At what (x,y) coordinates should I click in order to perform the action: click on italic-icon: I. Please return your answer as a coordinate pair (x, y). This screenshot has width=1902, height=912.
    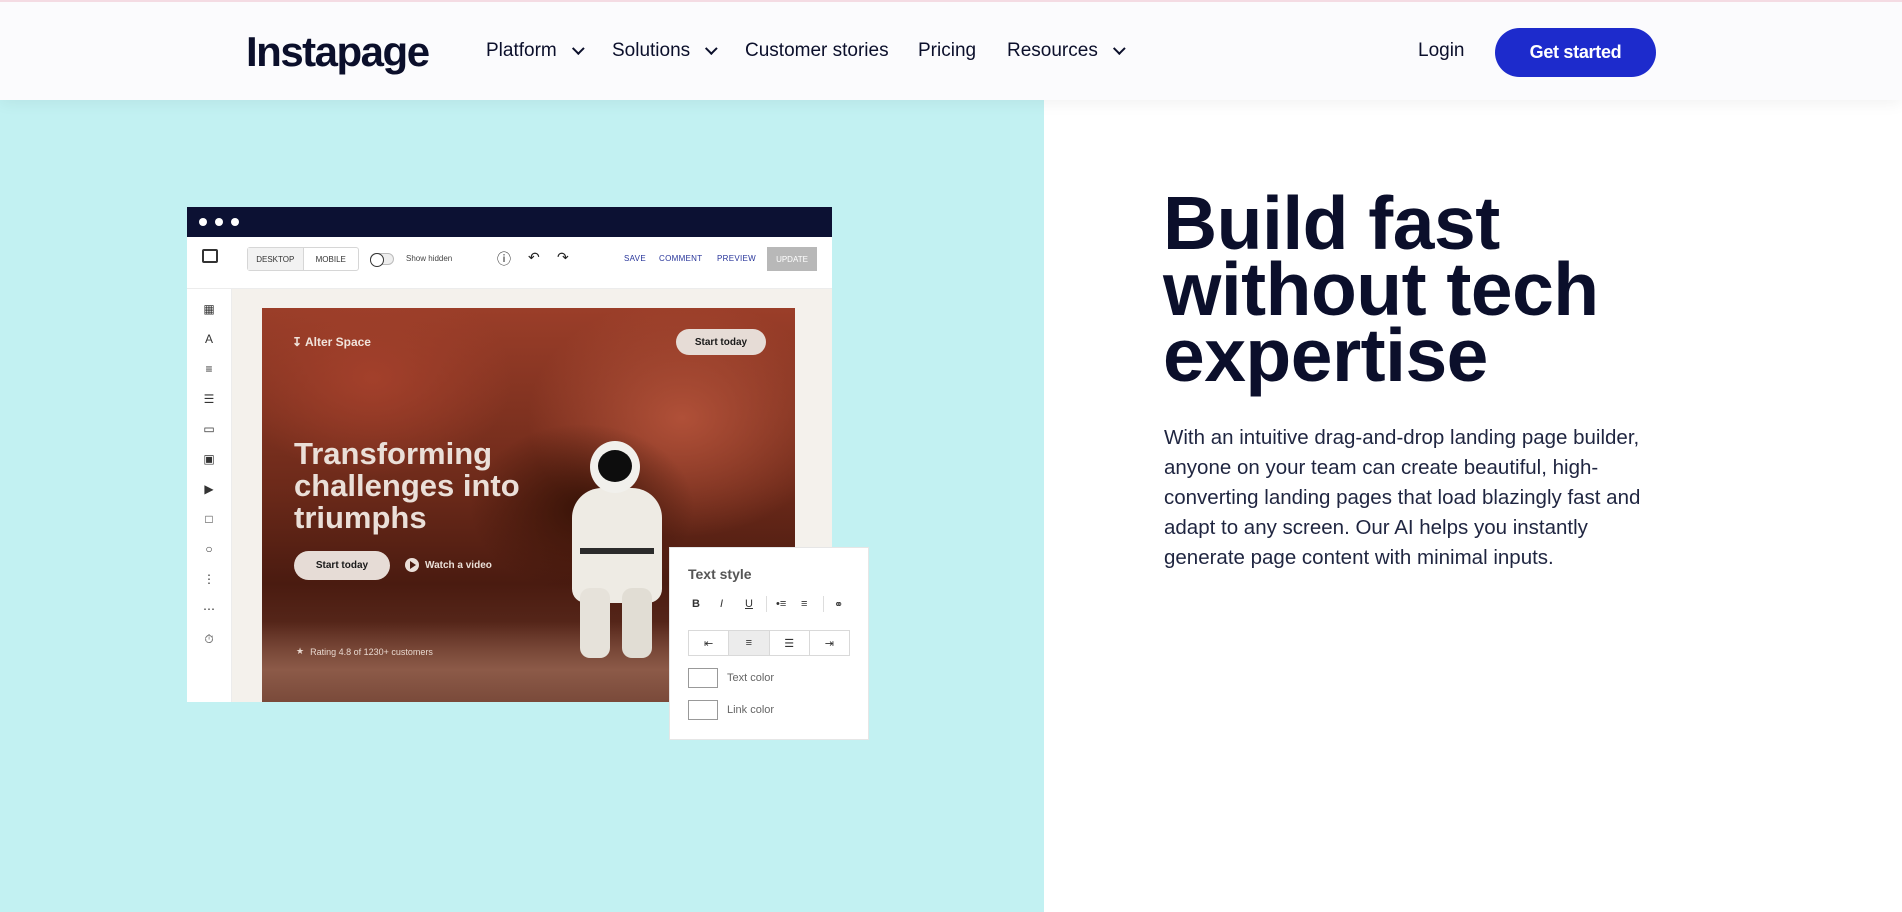
    Looking at the image, I should click on (722, 604).